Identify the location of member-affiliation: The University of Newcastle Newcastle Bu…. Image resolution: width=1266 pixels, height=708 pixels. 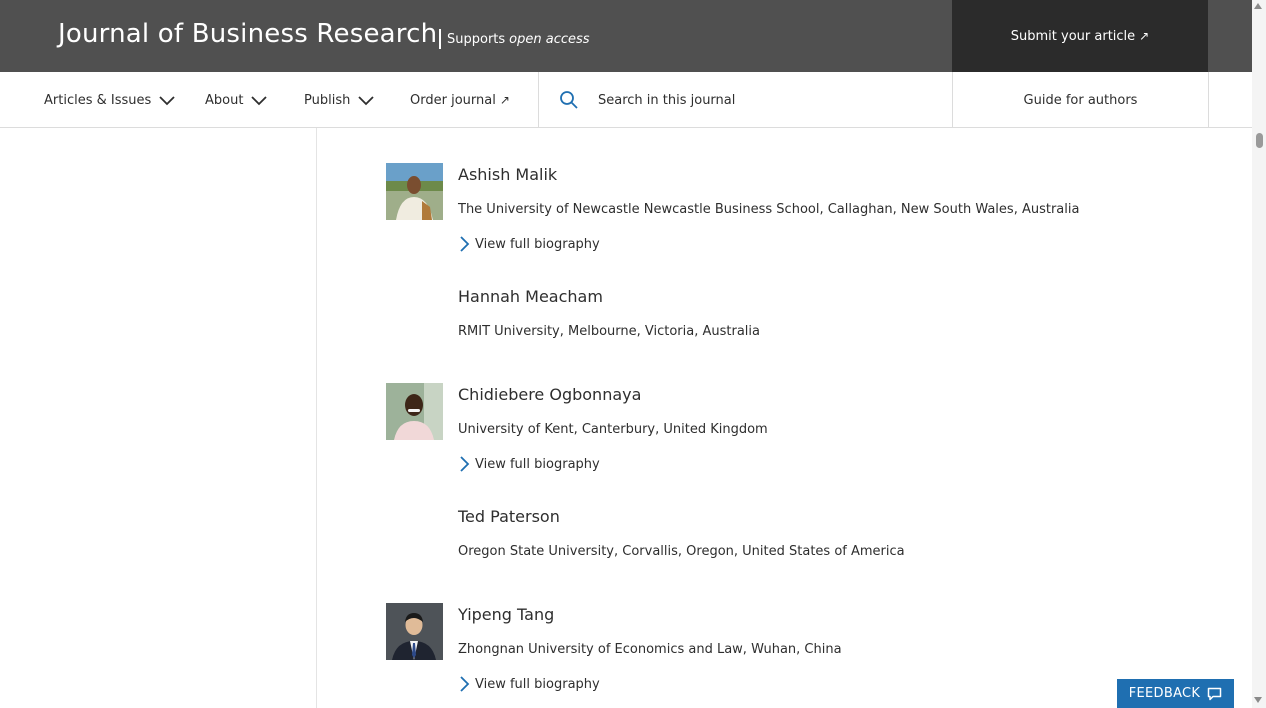
(769, 209).